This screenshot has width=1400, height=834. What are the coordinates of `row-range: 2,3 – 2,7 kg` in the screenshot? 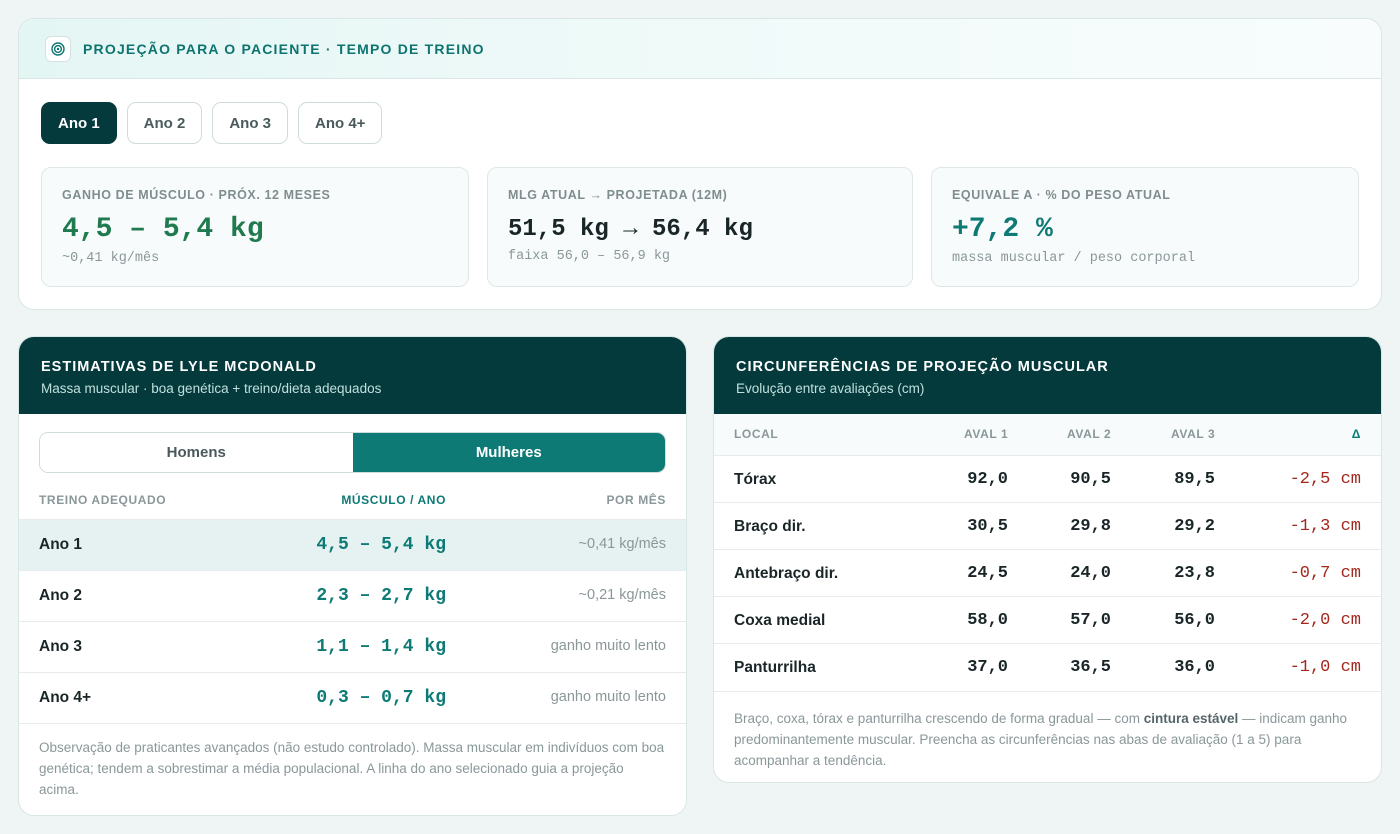 It's located at (381, 596).